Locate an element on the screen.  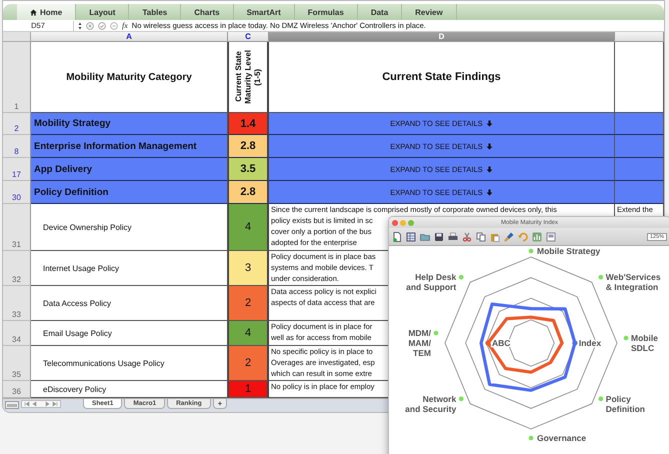
axis-label: Mobile Strategy is located at coordinates (568, 251).